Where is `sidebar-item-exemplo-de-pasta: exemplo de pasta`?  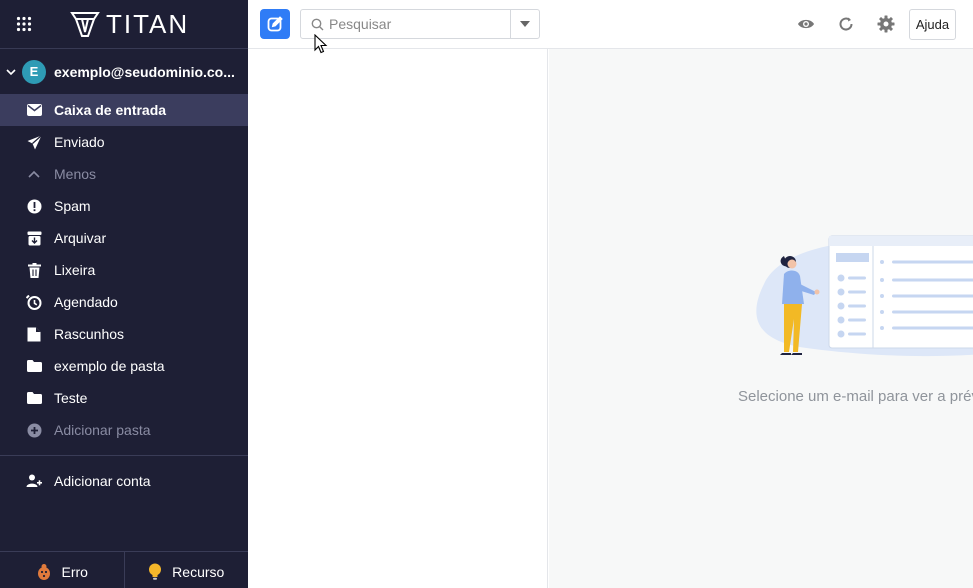 sidebar-item-exemplo-de-pasta: exemplo de pasta is located at coordinates (124, 366).